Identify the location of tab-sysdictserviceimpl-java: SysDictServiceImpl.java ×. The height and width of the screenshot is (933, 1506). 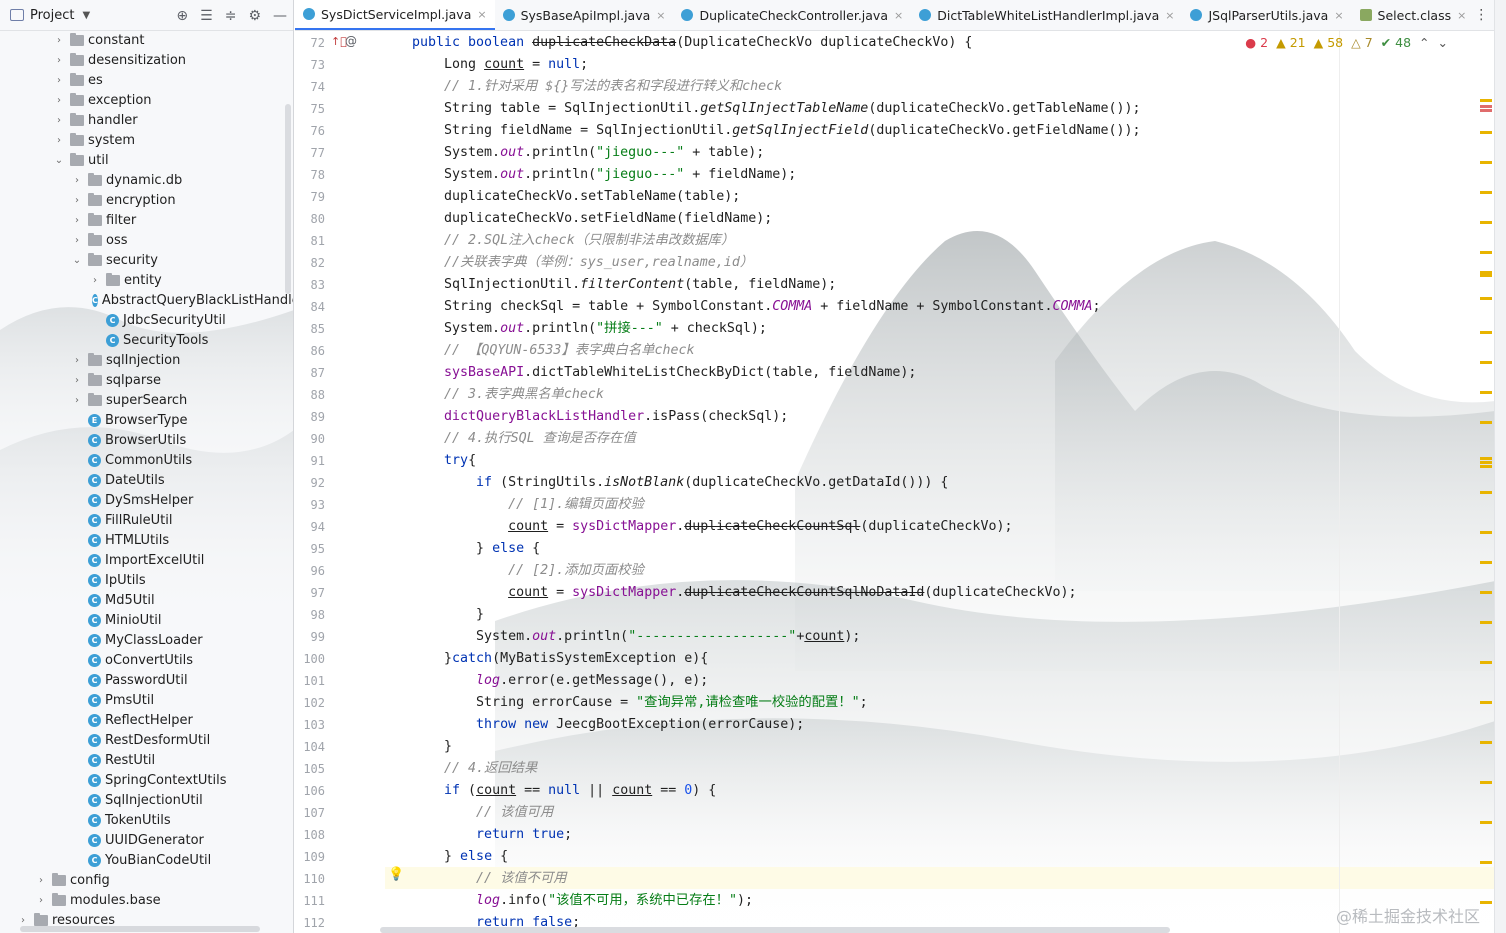
(395, 15).